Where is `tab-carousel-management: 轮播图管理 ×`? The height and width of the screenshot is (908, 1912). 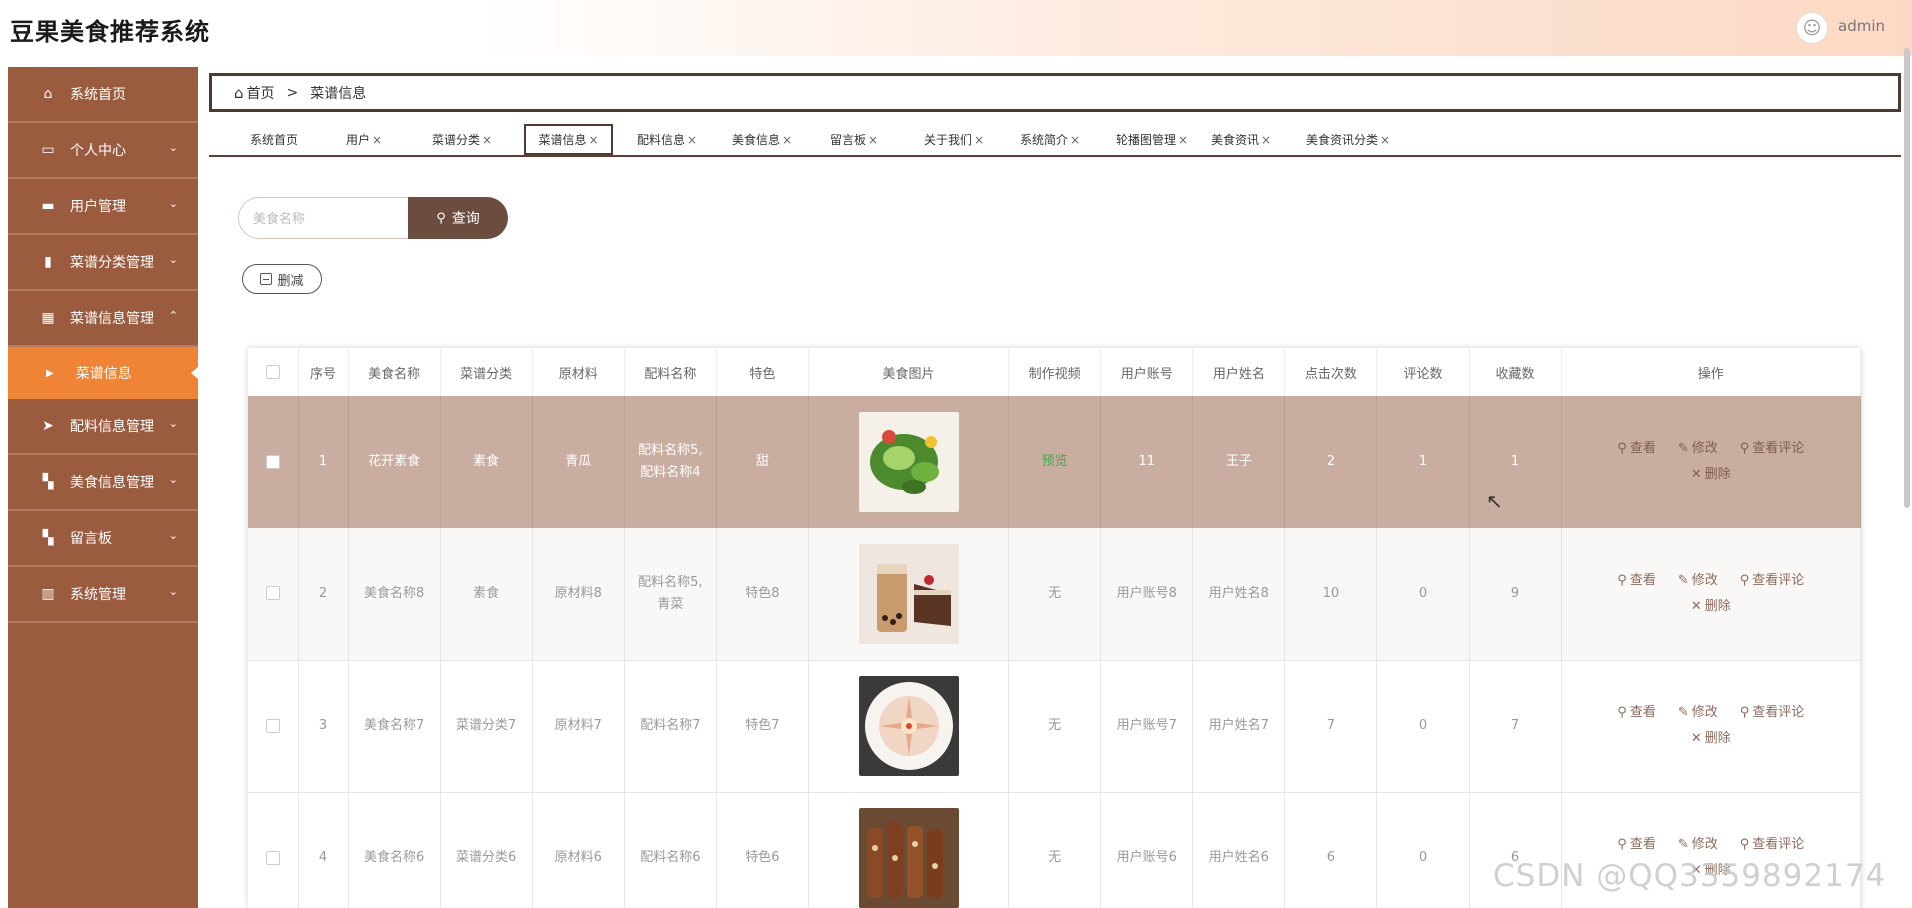
tab-carousel-management: 轮播图管理 × is located at coordinates (1152, 139).